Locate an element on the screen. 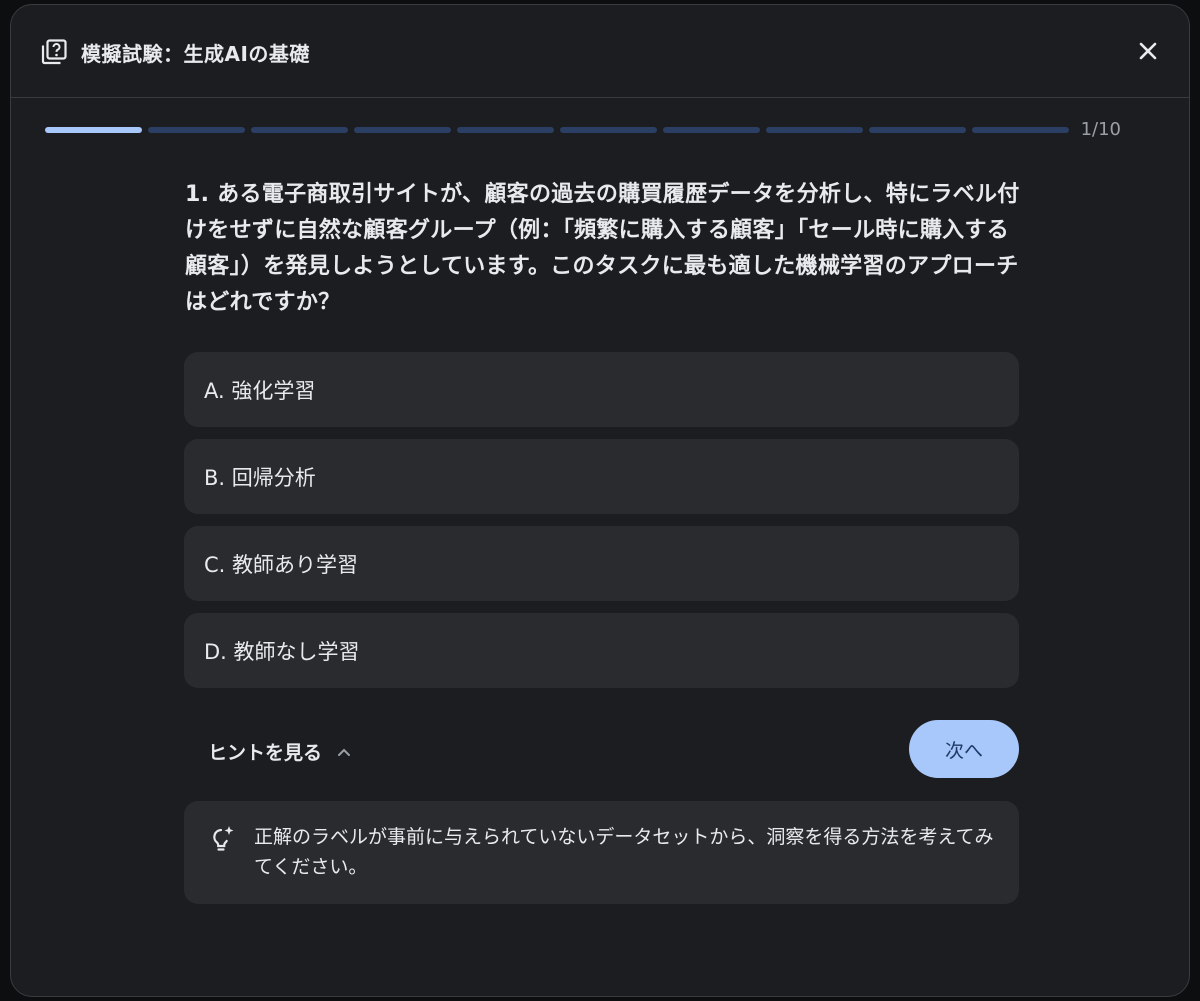 The height and width of the screenshot is (1001, 1200). dialog-title: 模擬試験：生成AIの基礎 is located at coordinates (195, 54).